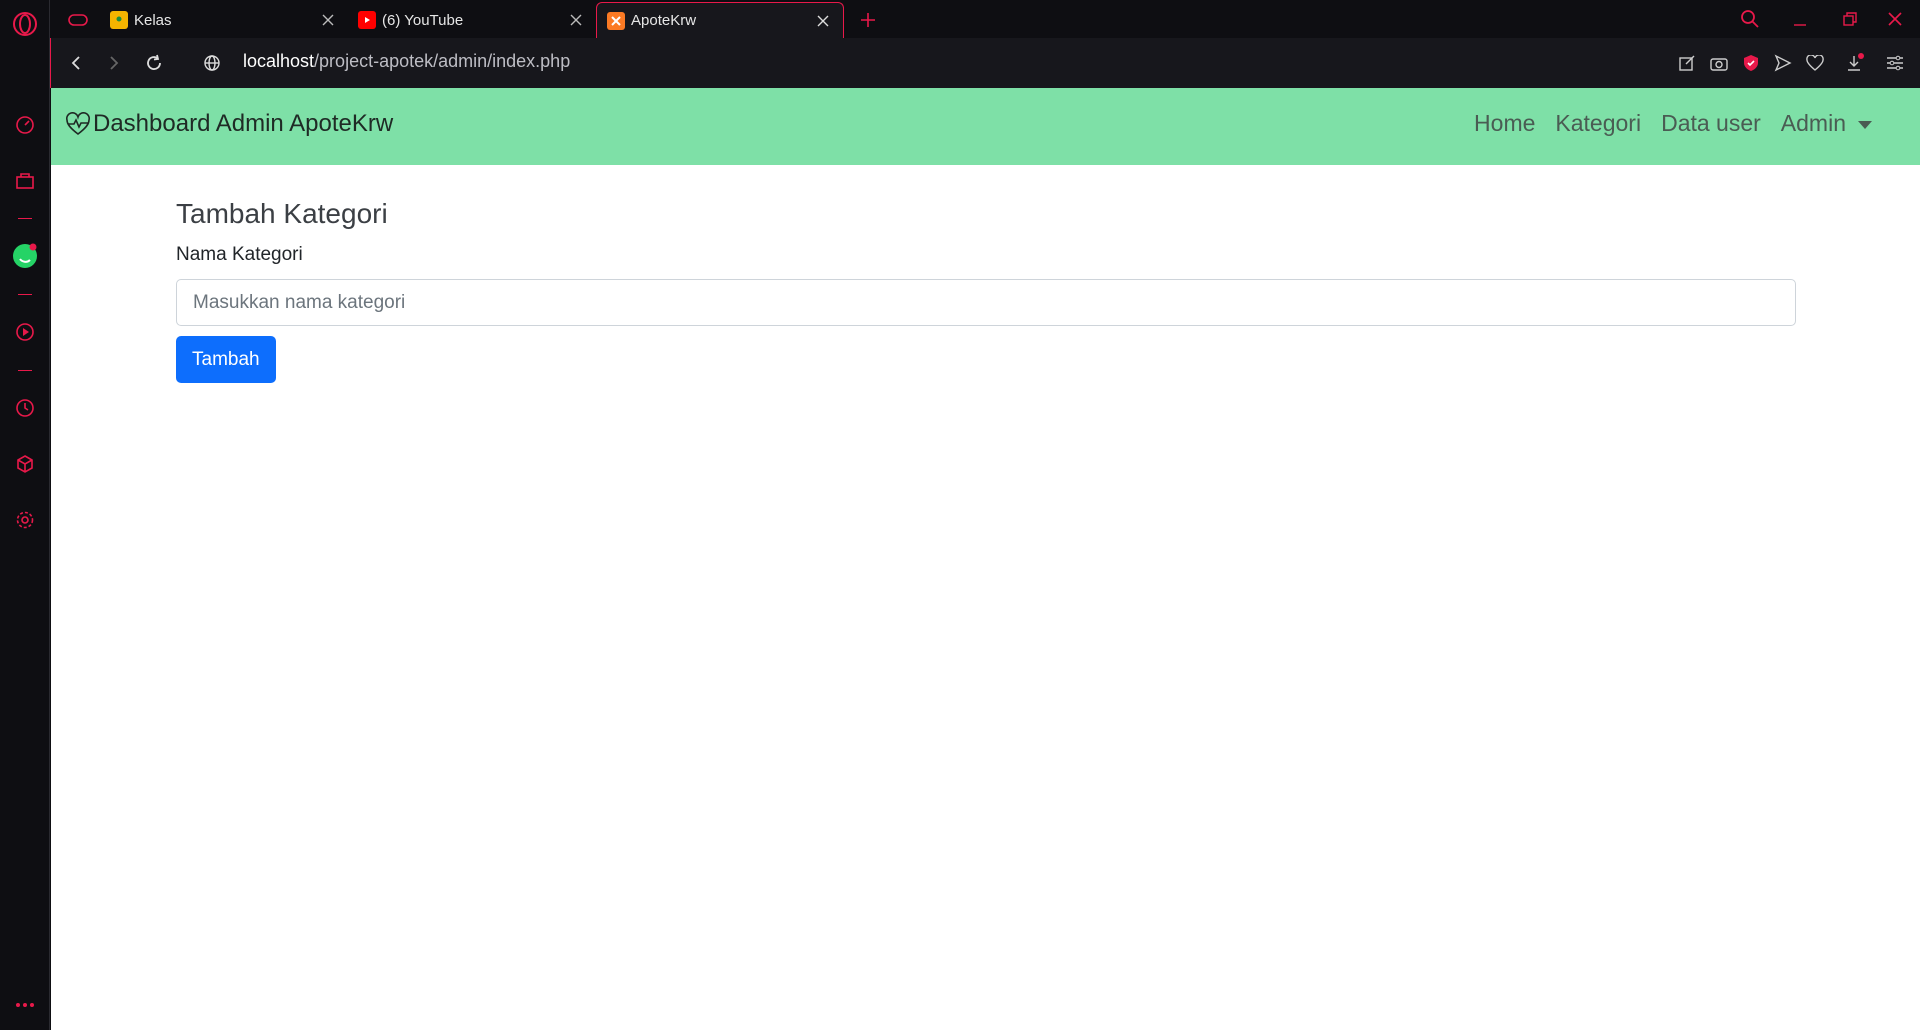 The height and width of the screenshot is (1030, 1920). I want to click on new-tab-plus-icon, so click(868, 20).